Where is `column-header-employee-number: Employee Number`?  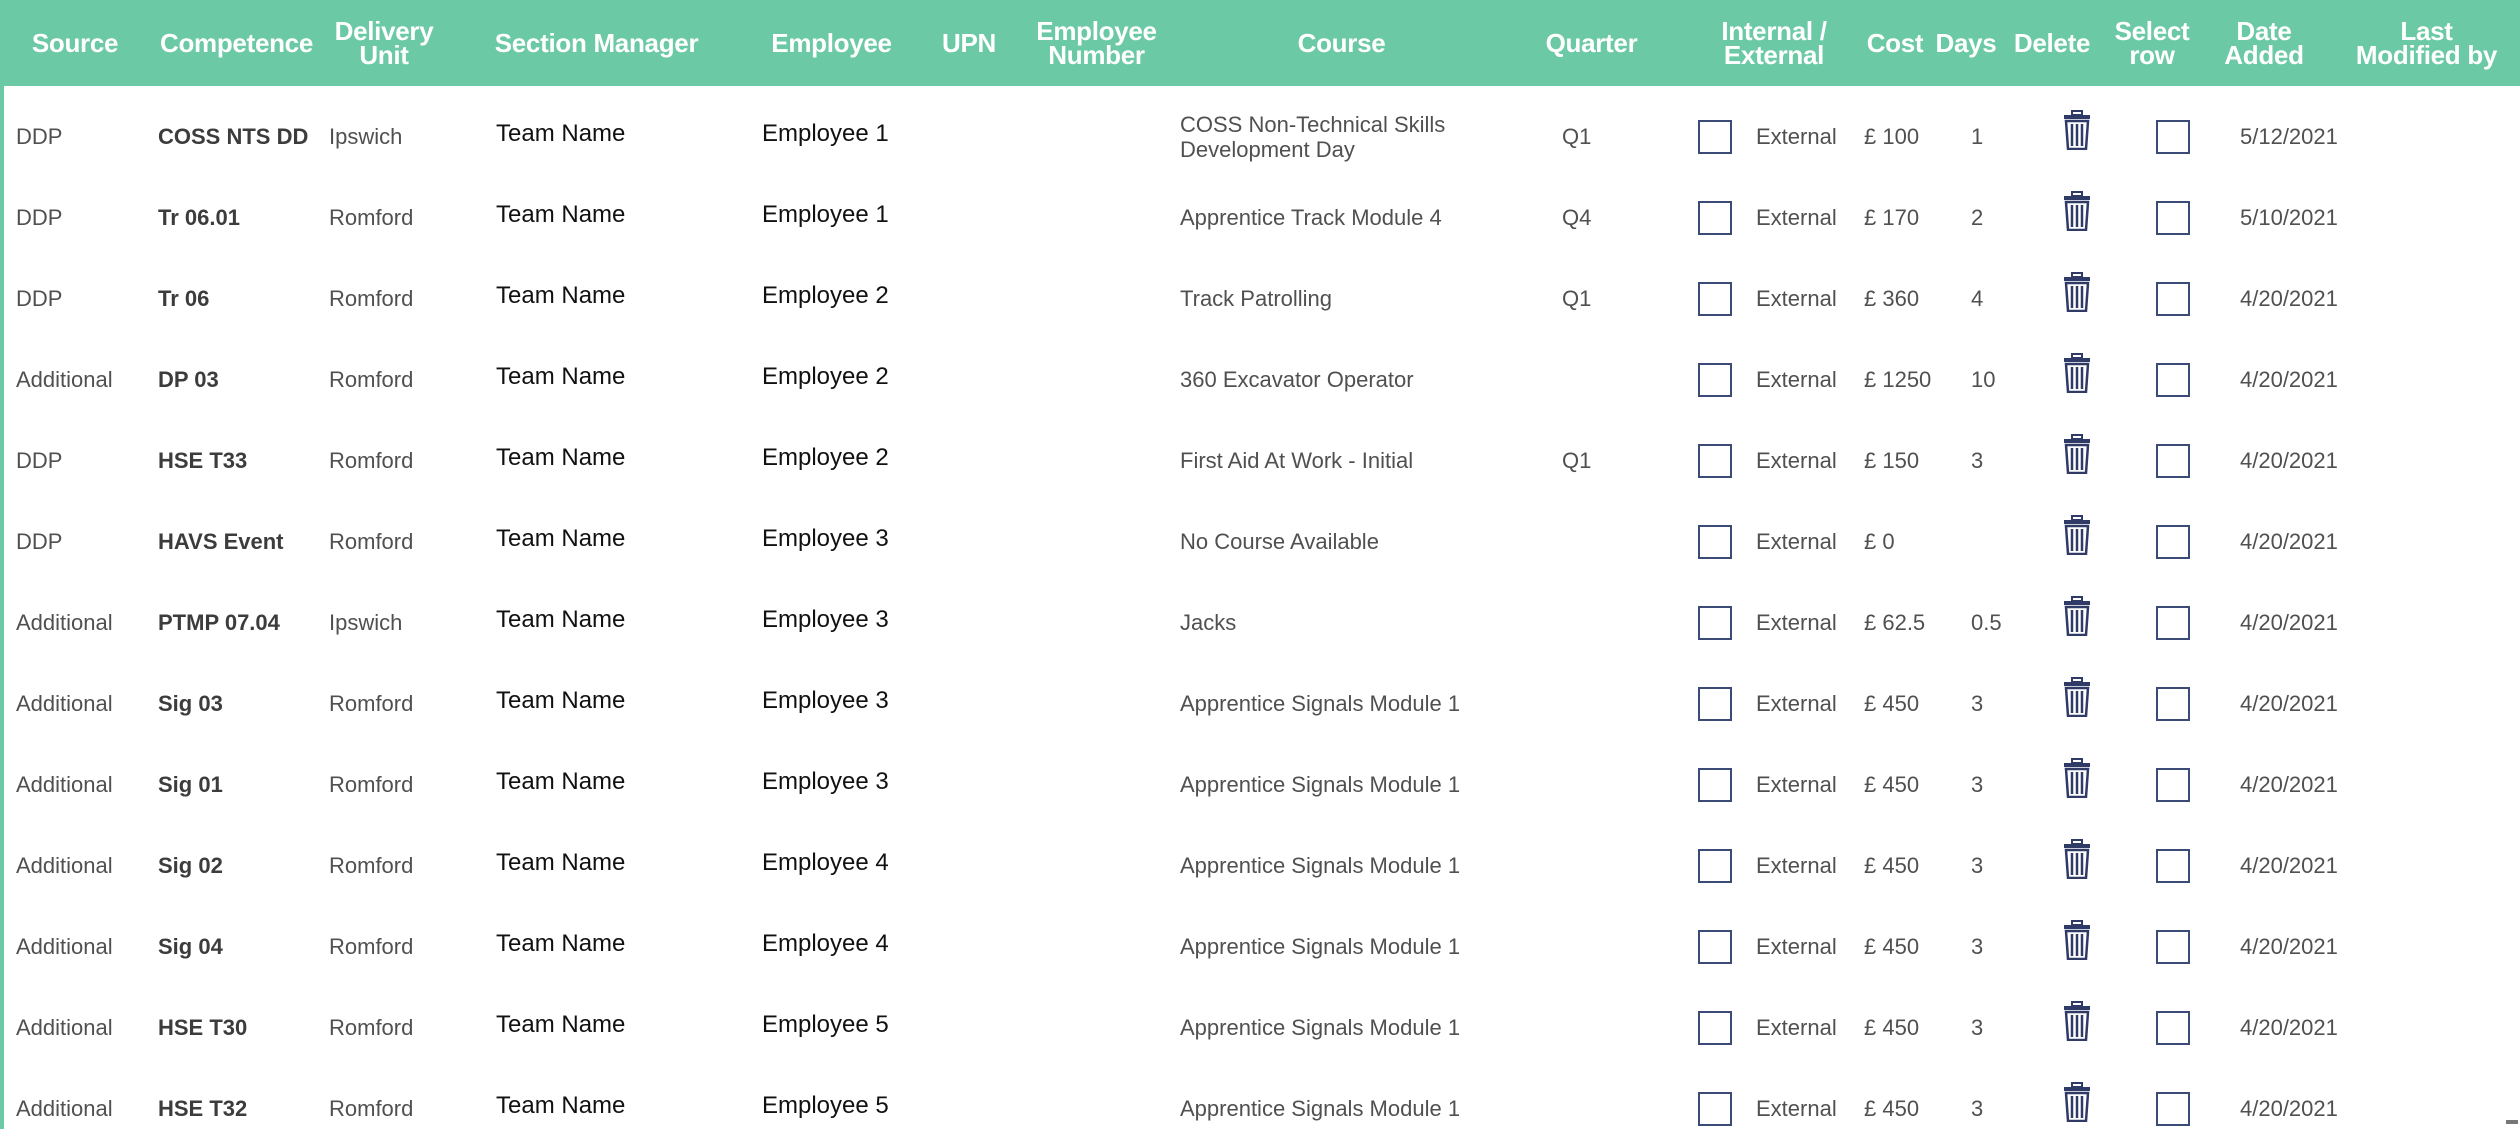 column-header-employee-number: Employee Number is located at coordinates (1096, 43).